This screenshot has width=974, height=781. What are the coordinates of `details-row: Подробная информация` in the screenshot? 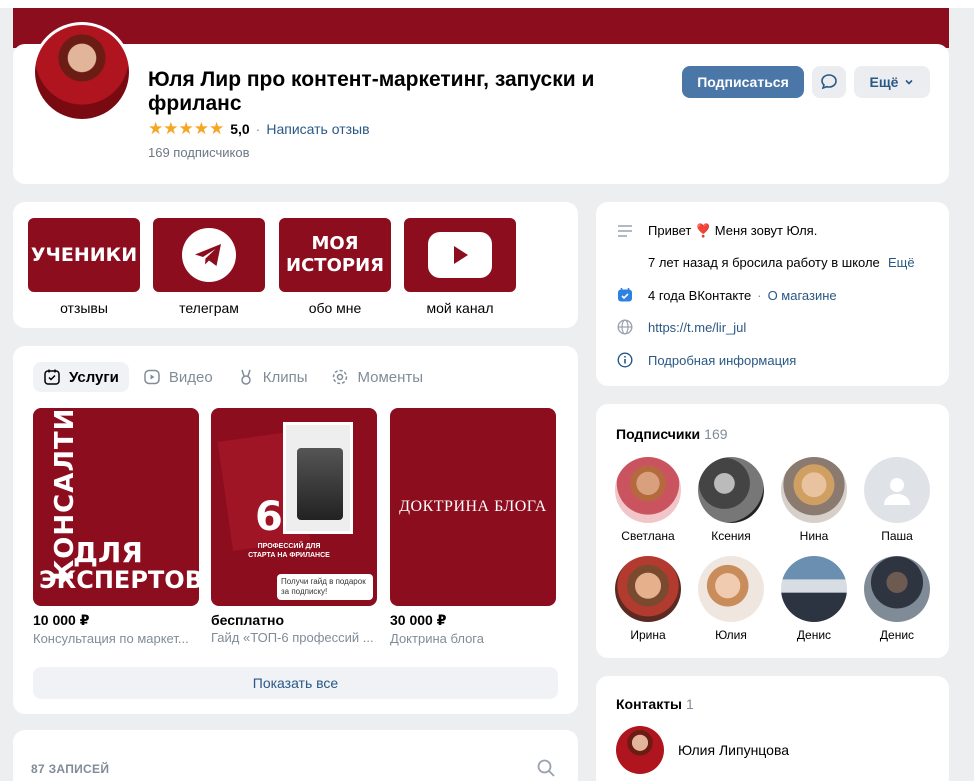 It's located at (776, 360).